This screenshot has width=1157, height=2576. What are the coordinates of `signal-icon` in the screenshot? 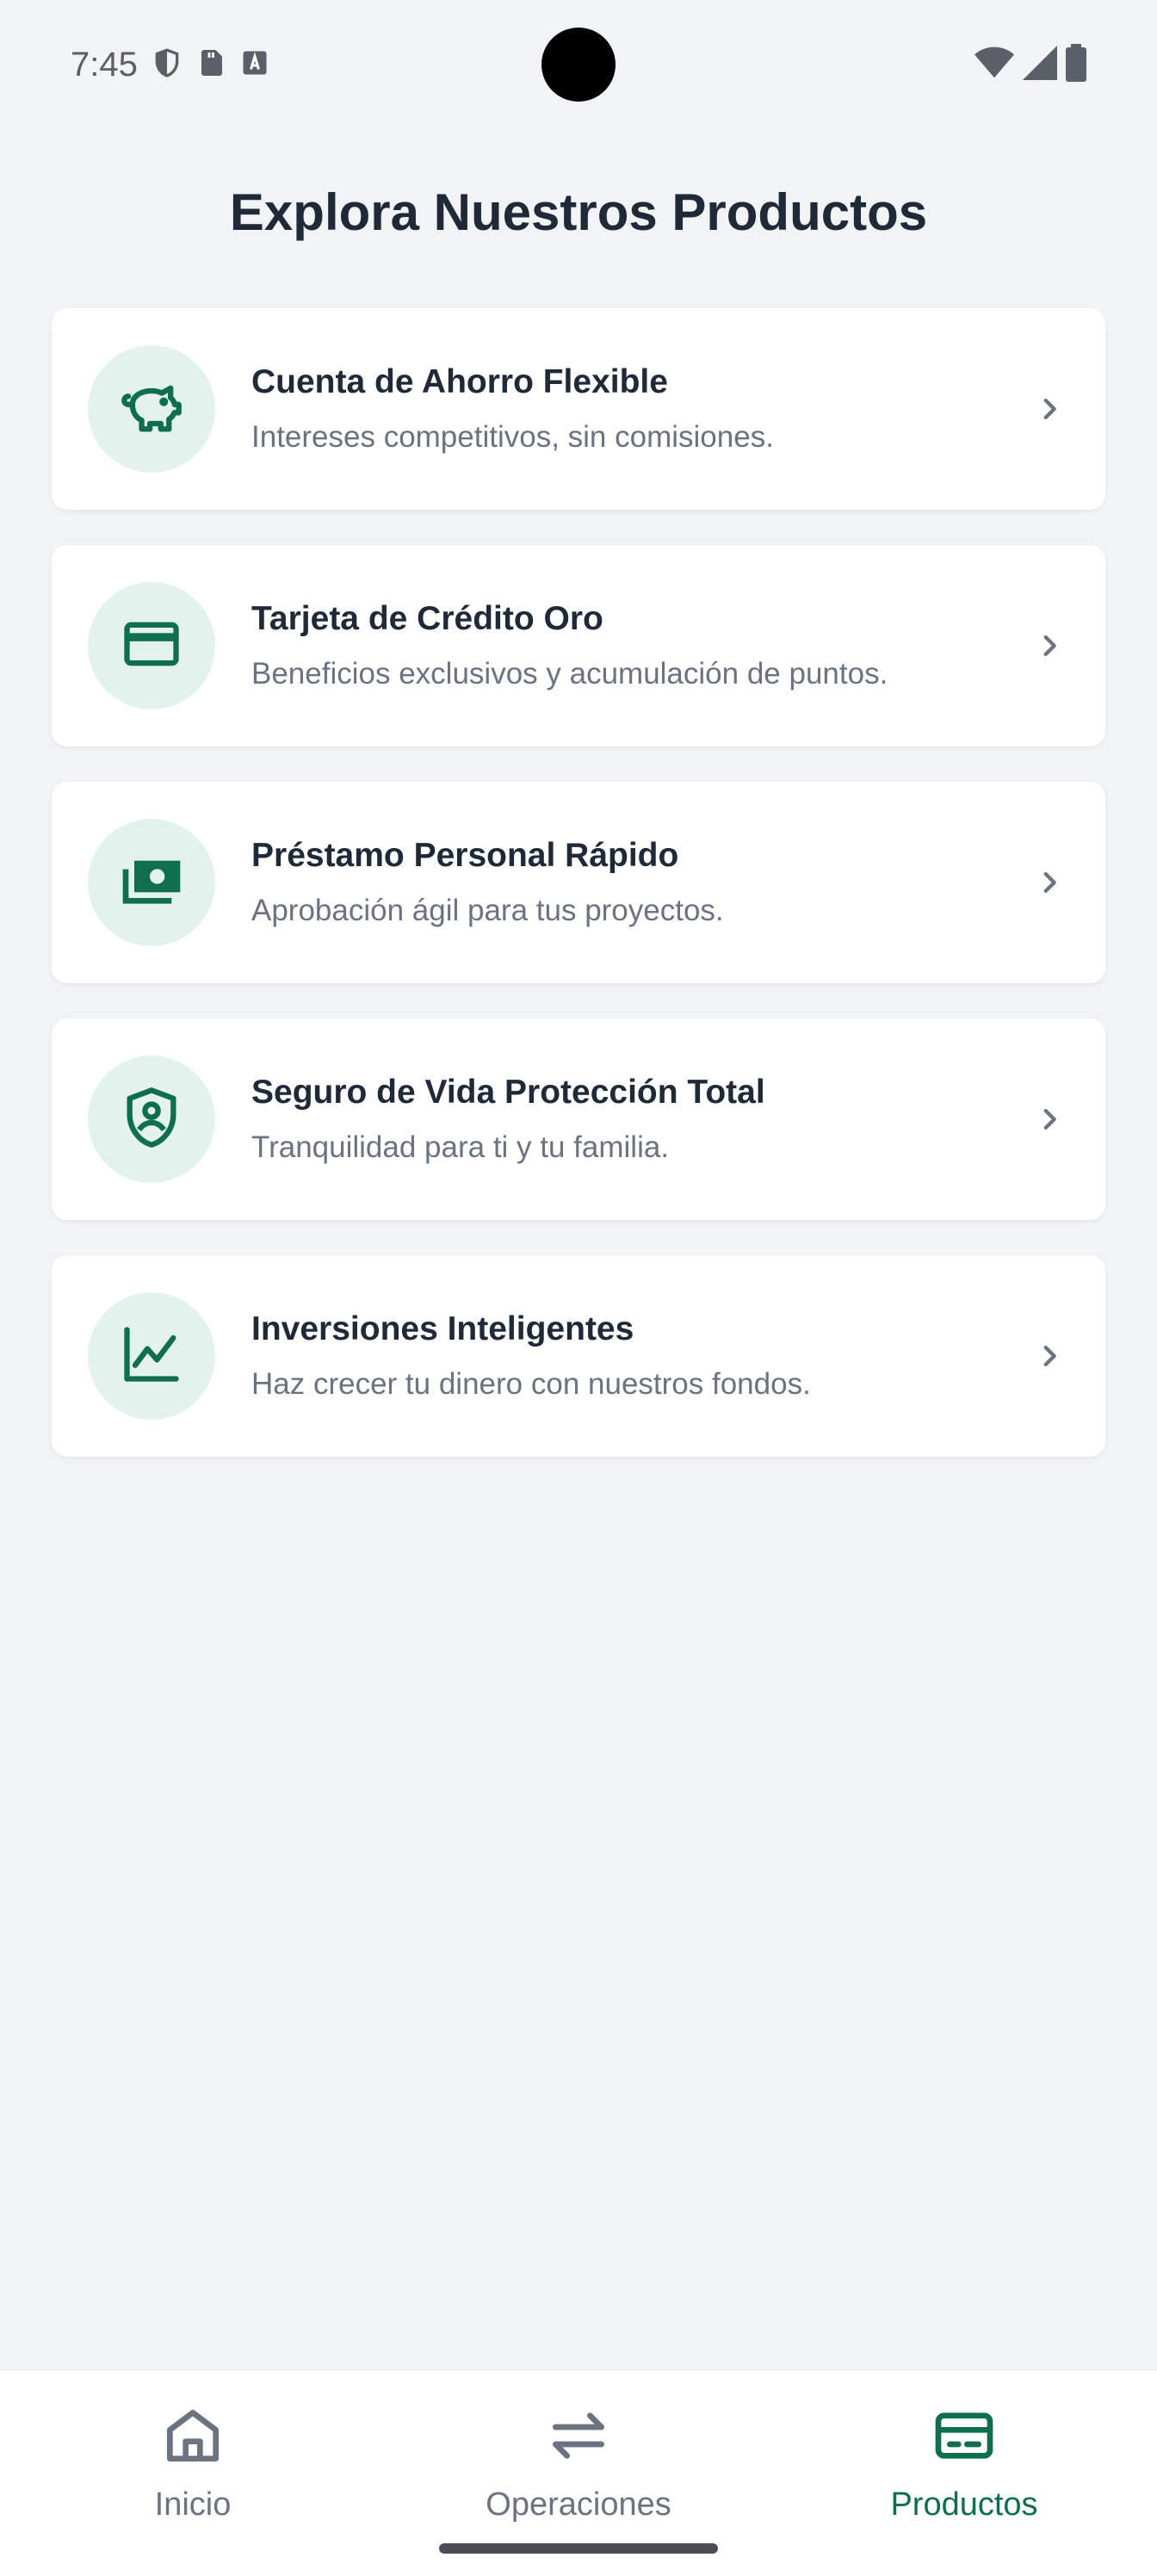 It's located at (1040, 64).